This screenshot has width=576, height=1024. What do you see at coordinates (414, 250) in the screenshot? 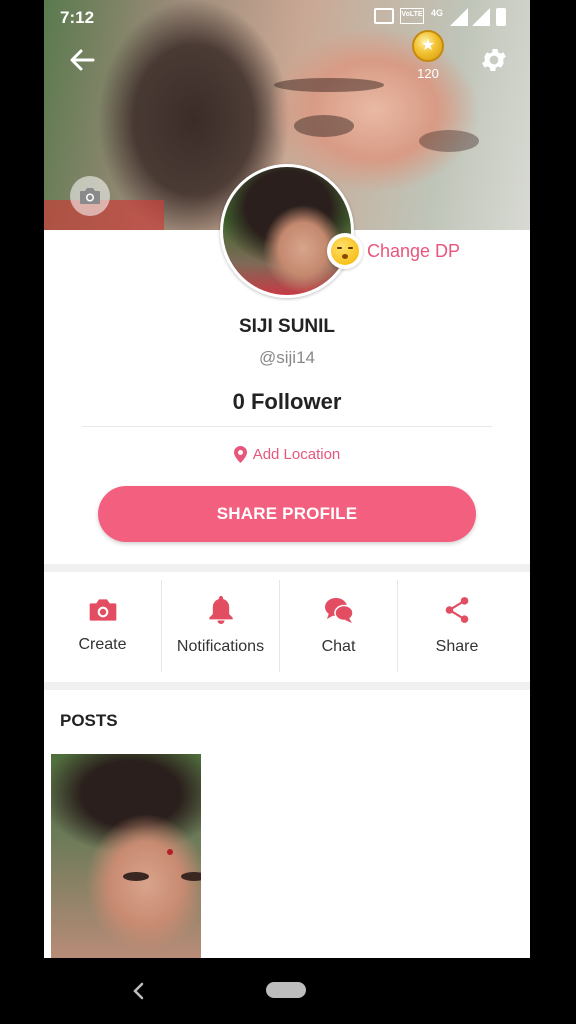
I see `change-dp-label: Change DP` at bounding box center [414, 250].